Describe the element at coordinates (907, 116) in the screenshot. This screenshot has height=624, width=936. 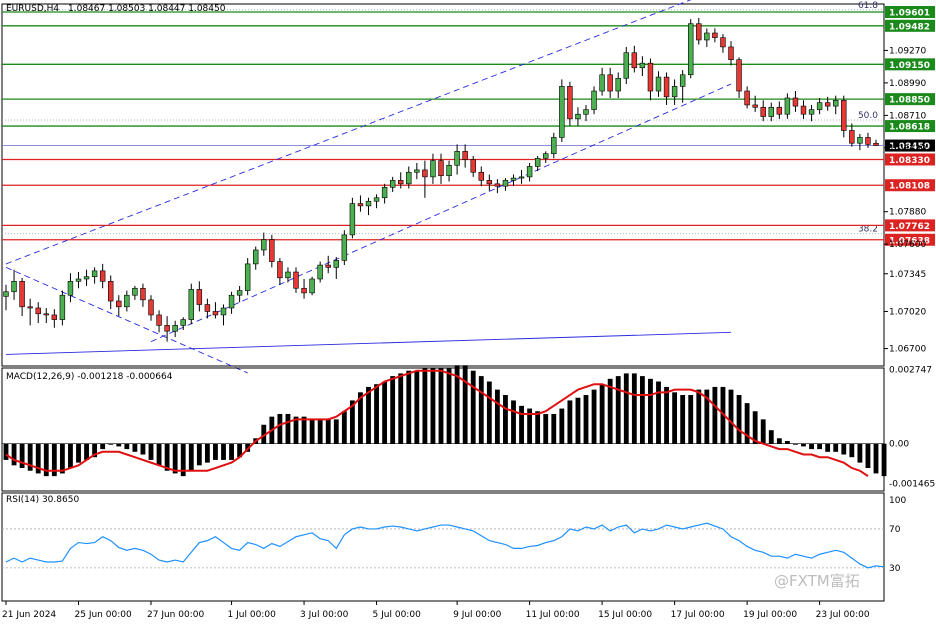
I see `price-tick-label: 1.08710` at that location.